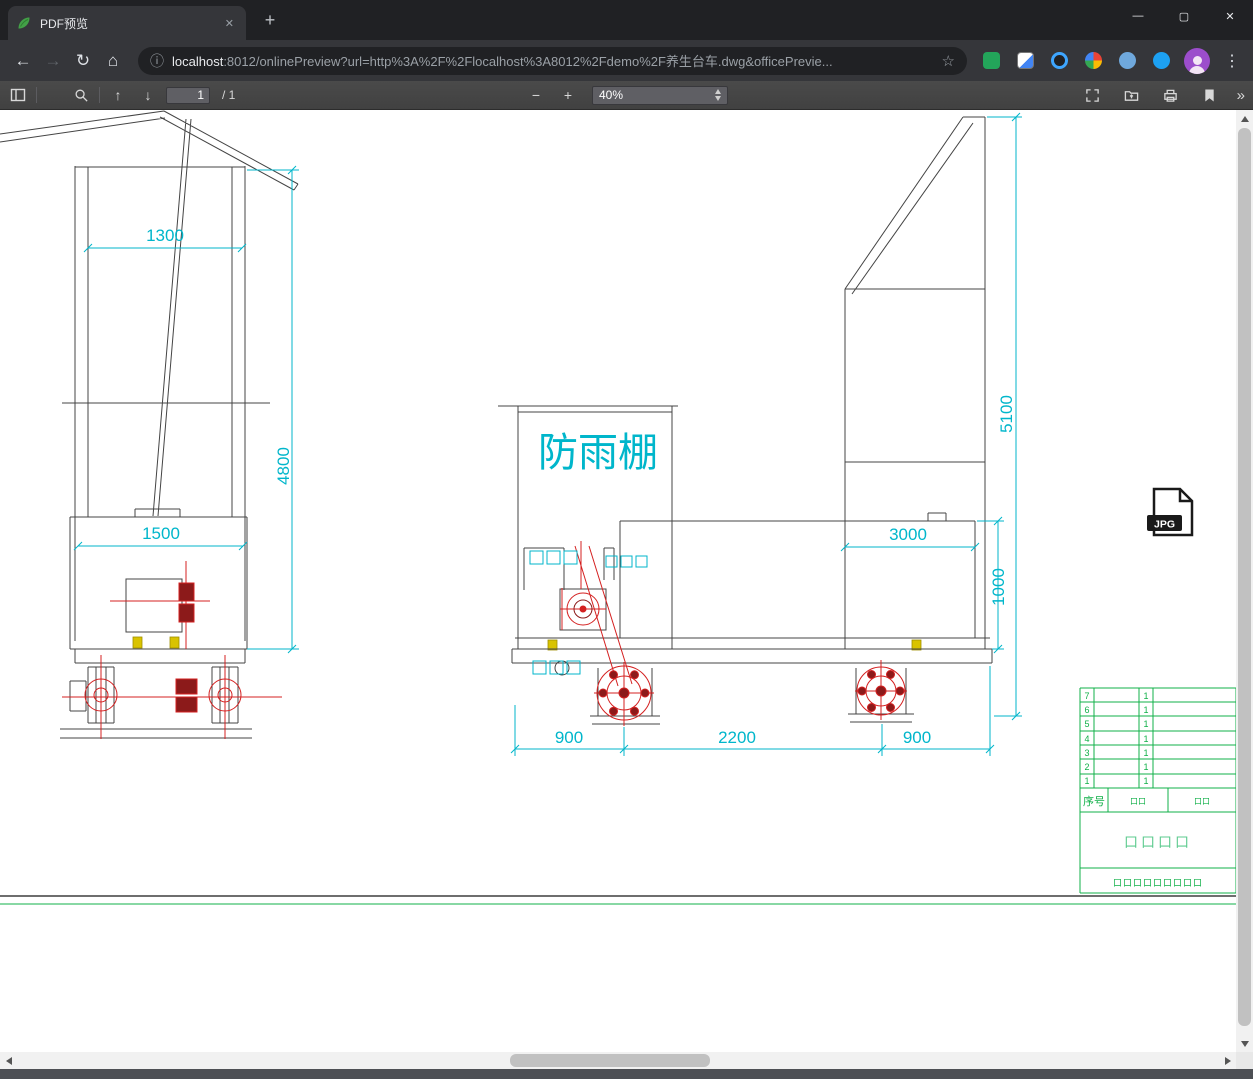  I want to click on vertical-scroll-thumb, so click(1244, 577).